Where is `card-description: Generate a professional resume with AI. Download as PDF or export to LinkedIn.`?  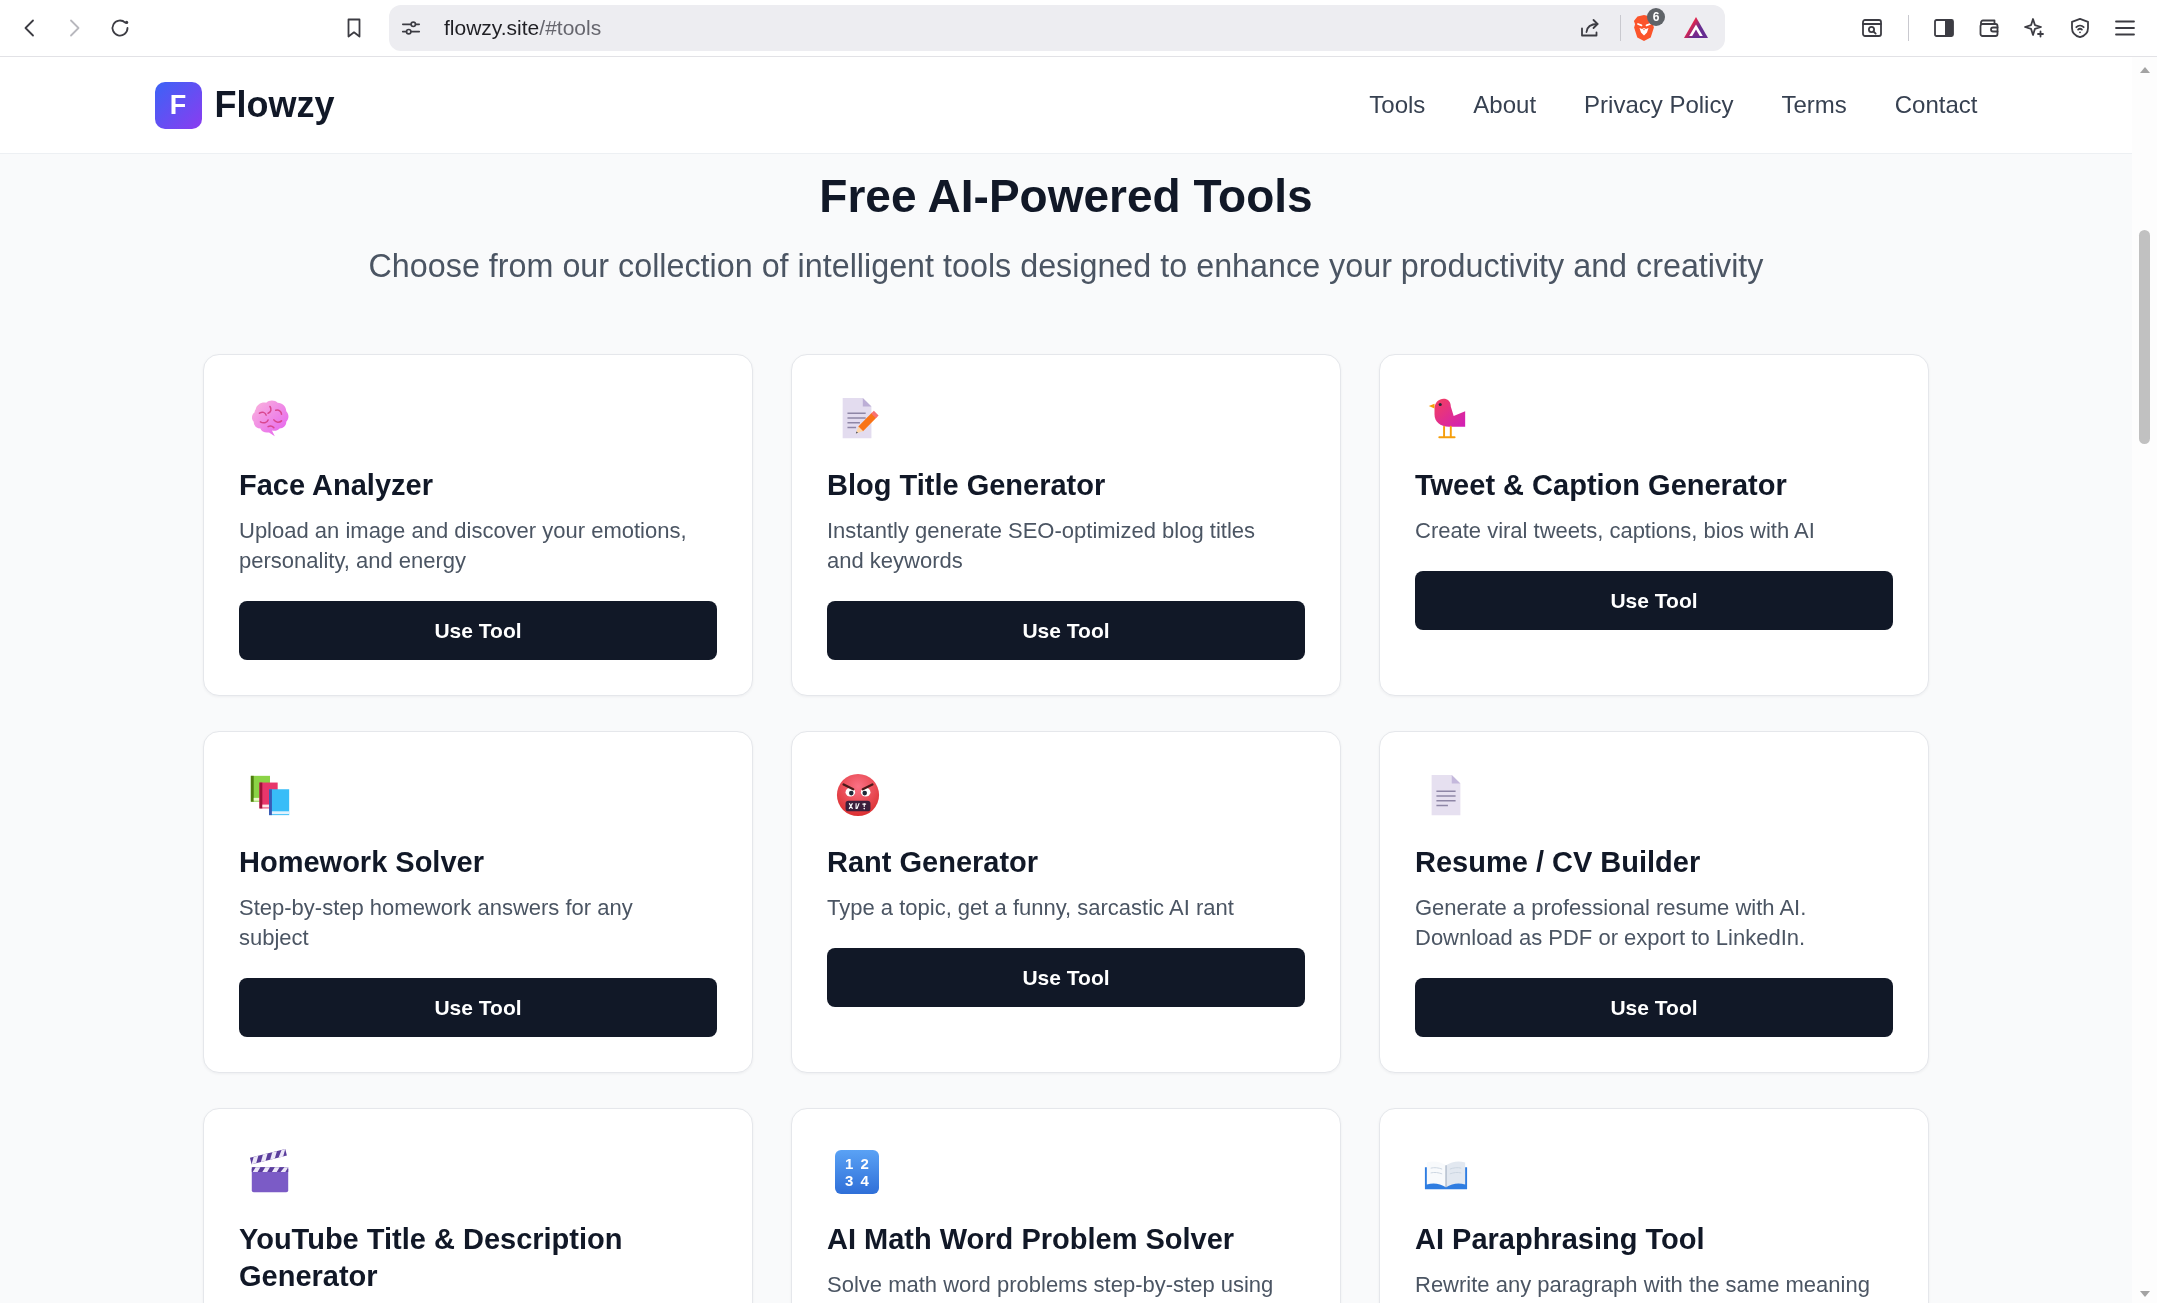 card-description: Generate a professional resume with AI. Download as PDF or export to LinkedIn. is located at coordinates (1611, 923).